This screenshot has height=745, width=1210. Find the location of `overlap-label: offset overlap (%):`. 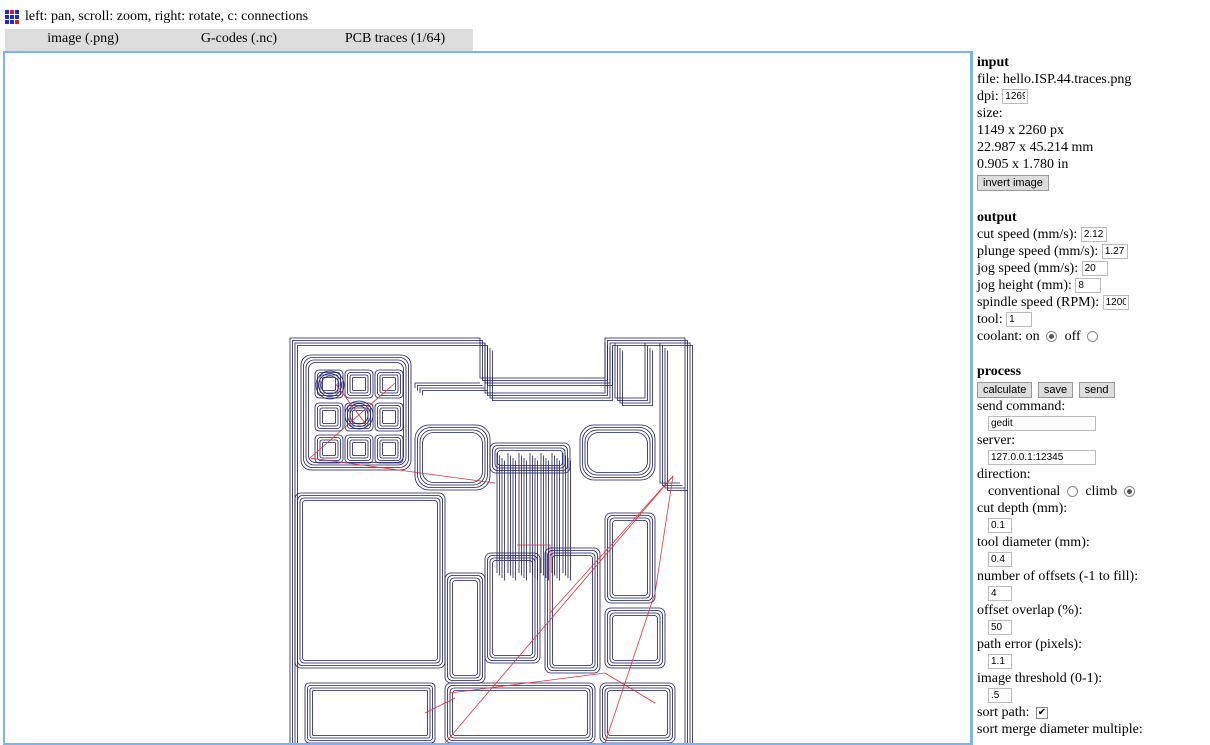

overlap-label: offset overlap (%): is located at coordinates (1030, 610).